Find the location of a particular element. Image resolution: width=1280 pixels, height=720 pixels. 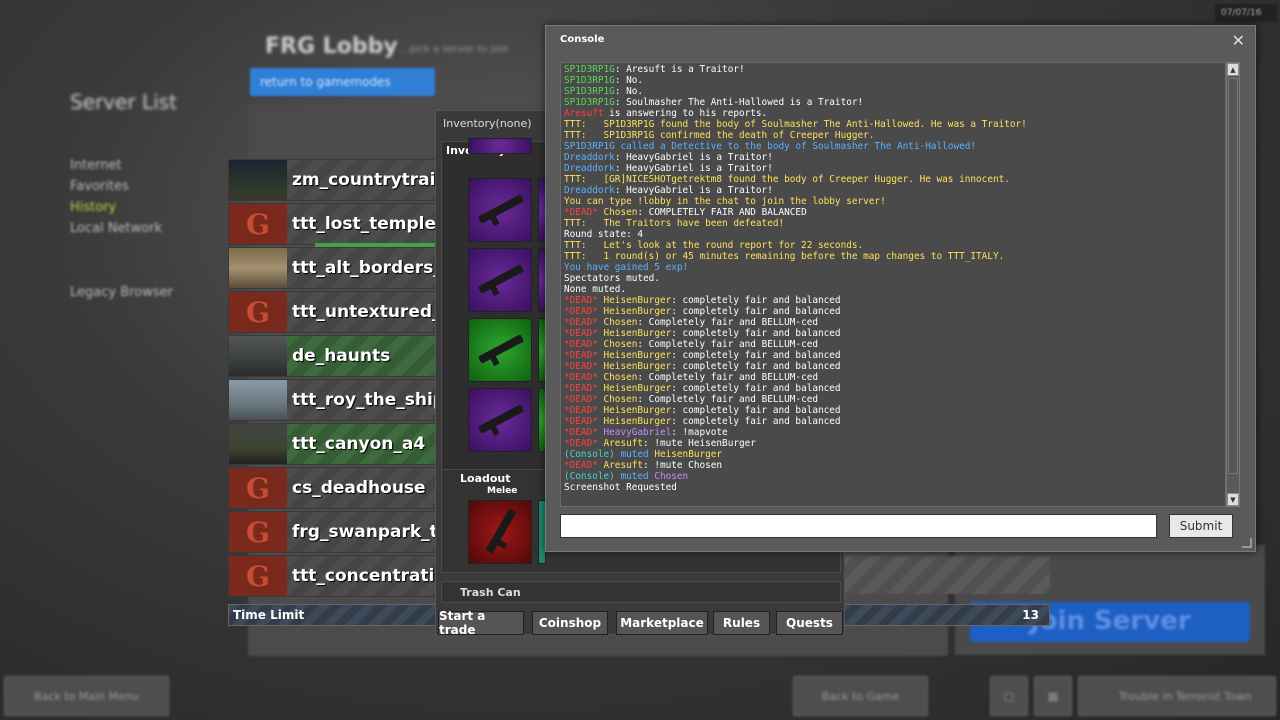

console-line: (Console) muted Chosen is located at coordinates (893, 476).